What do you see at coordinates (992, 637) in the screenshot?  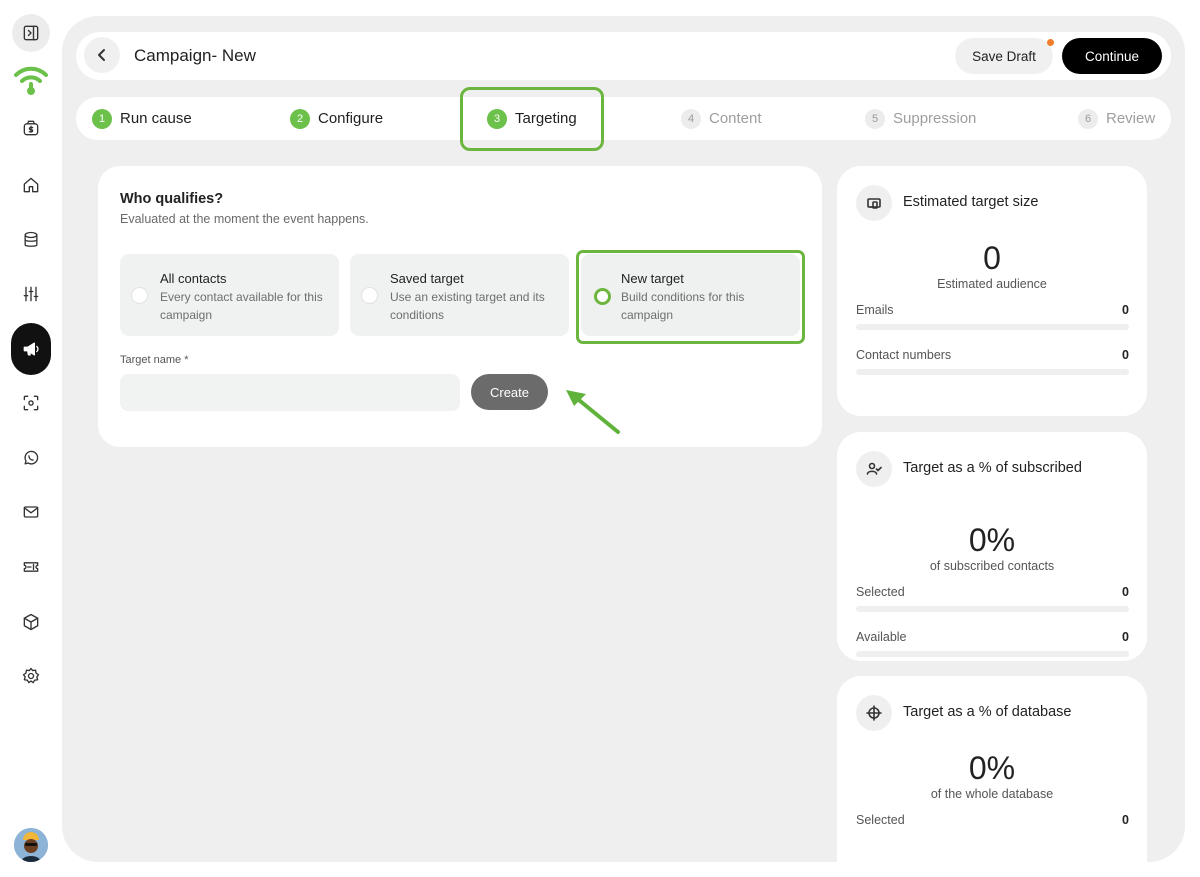 I see `stat-row-available: Available 0` at bounding box center [992, 637].